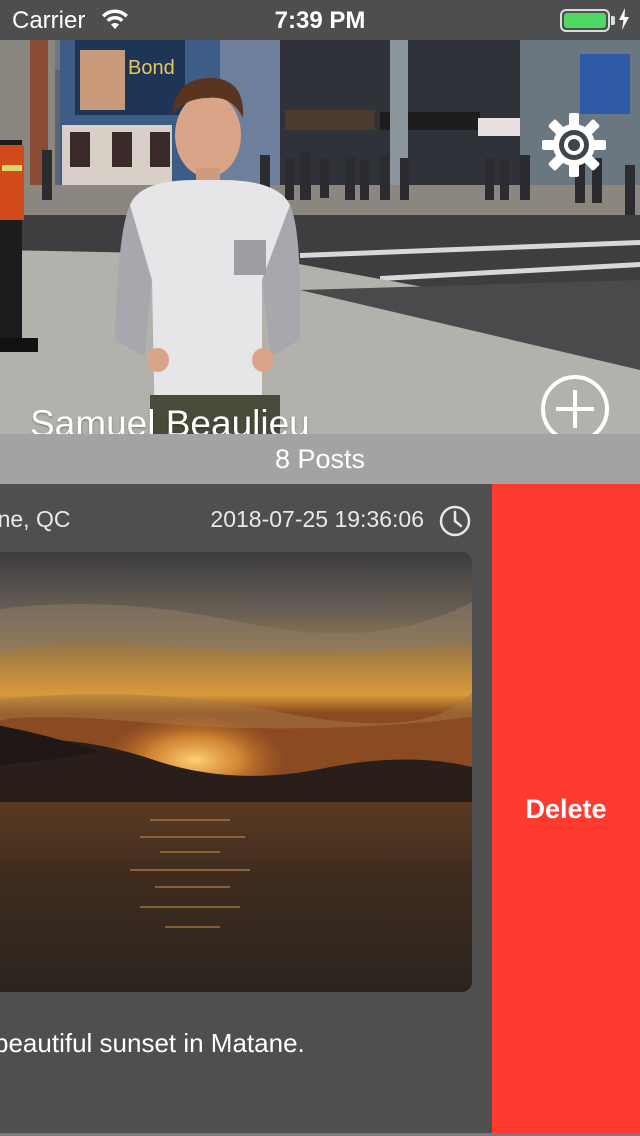  I want to click on posts-count-label: 8 Posts, so click(320, 459).